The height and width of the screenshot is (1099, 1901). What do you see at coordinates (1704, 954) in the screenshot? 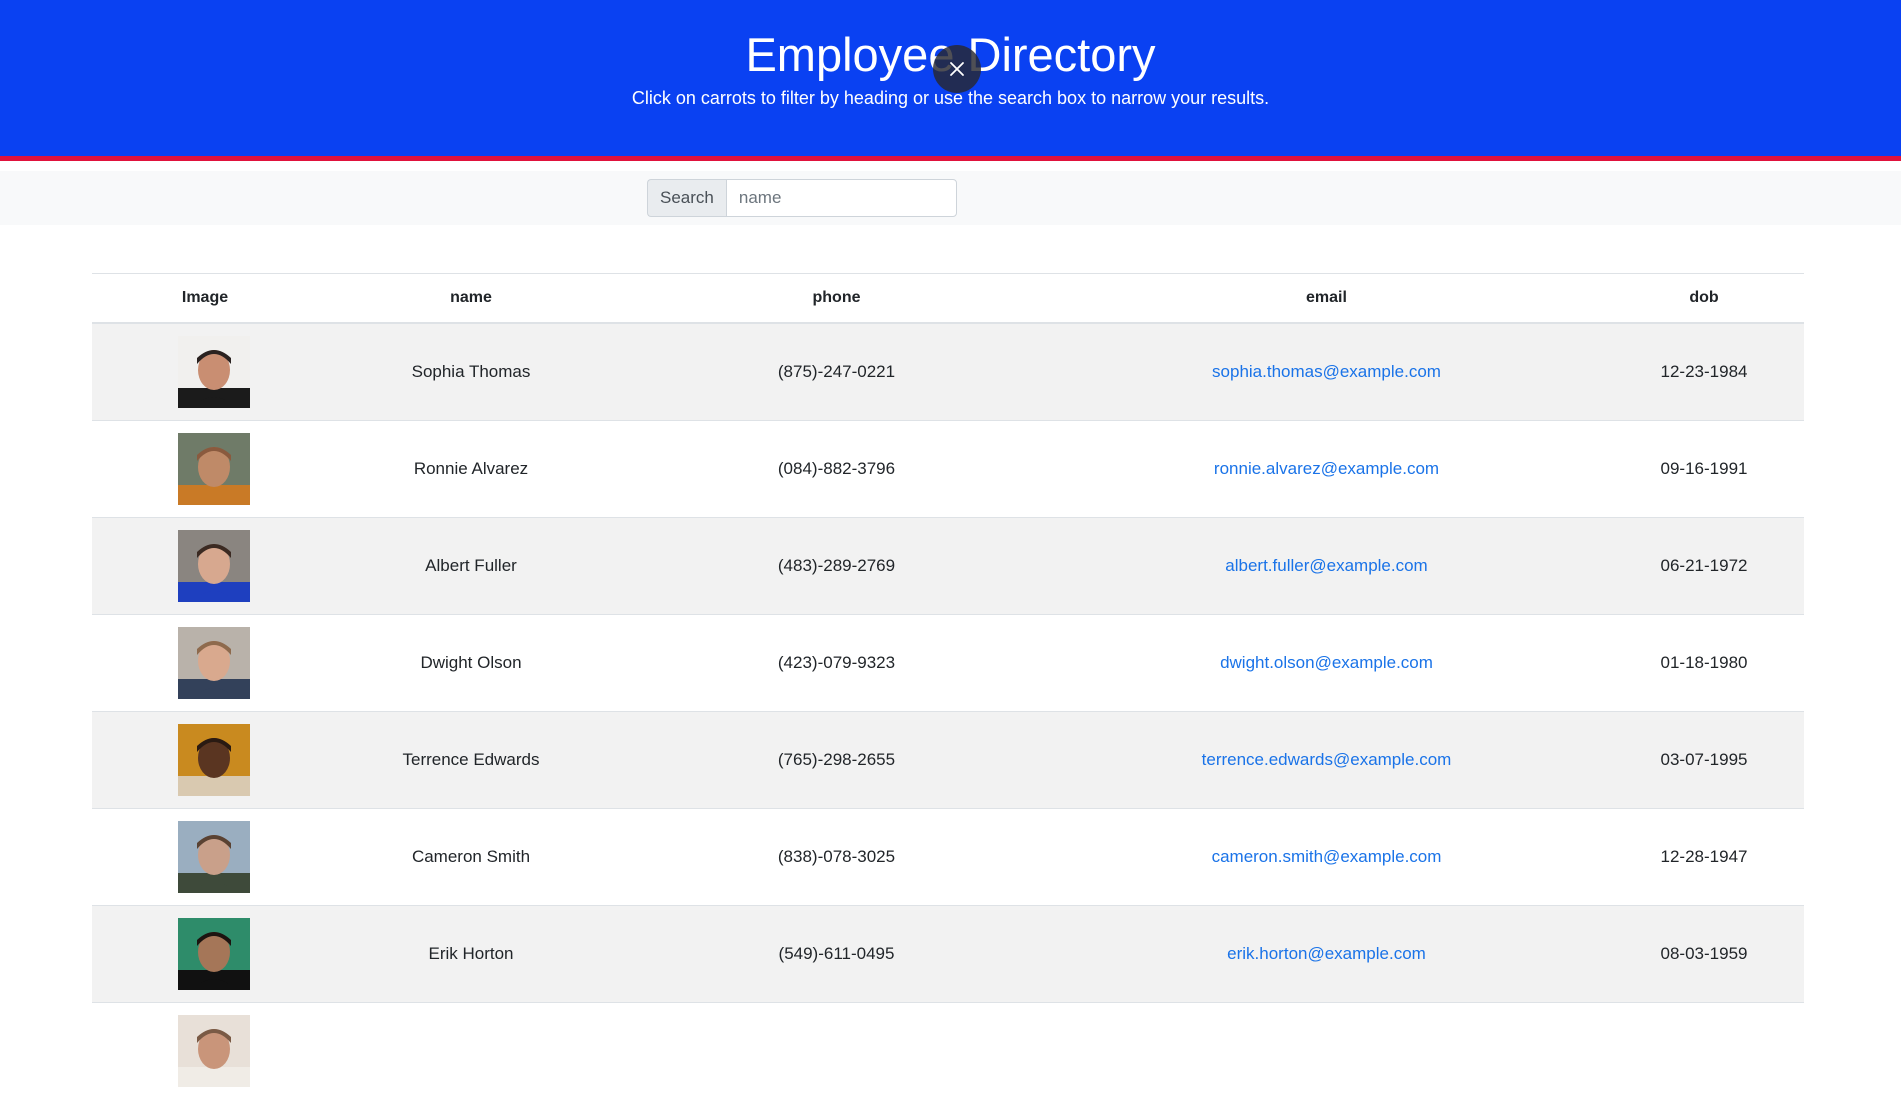
I see `cell-dob: 08-03-1959` at bounding box center [1704, 954].